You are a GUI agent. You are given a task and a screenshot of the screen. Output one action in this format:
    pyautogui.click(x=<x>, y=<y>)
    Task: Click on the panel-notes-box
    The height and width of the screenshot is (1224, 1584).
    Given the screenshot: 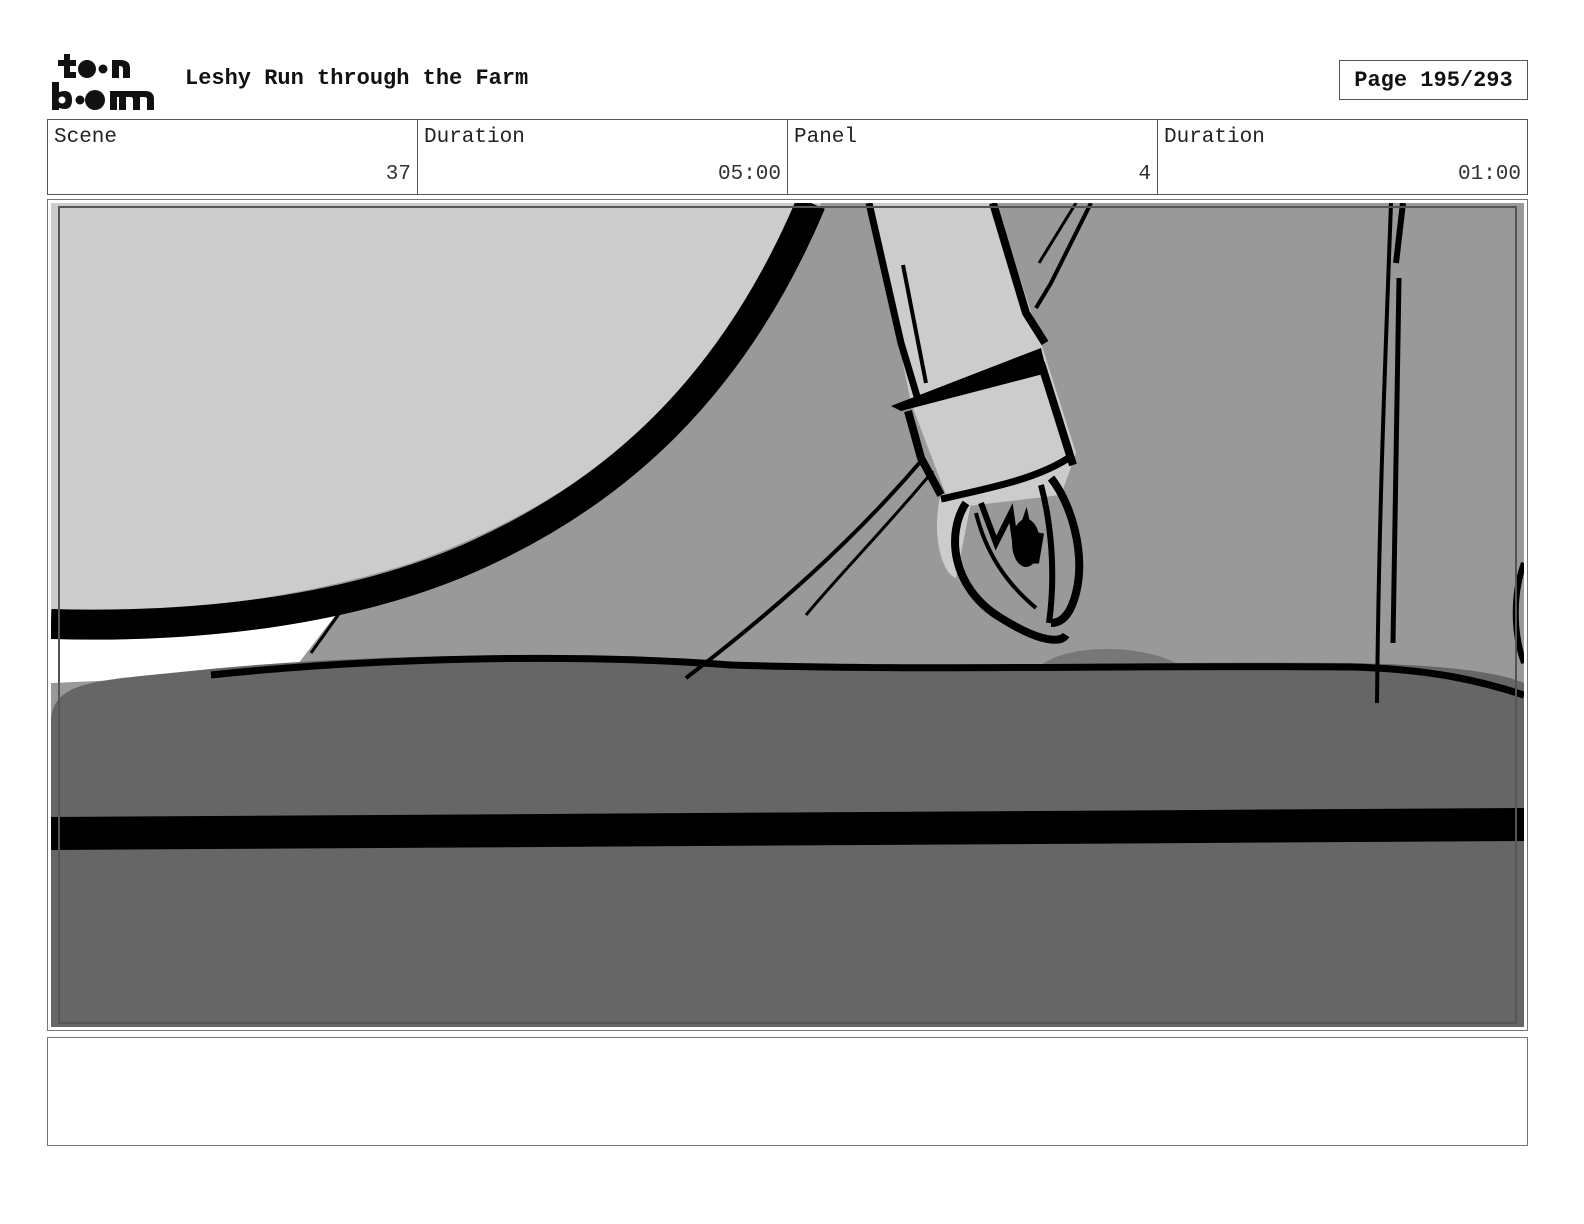 What is the action you would take?
    pyautogui.click(x=787, y=1091)
    